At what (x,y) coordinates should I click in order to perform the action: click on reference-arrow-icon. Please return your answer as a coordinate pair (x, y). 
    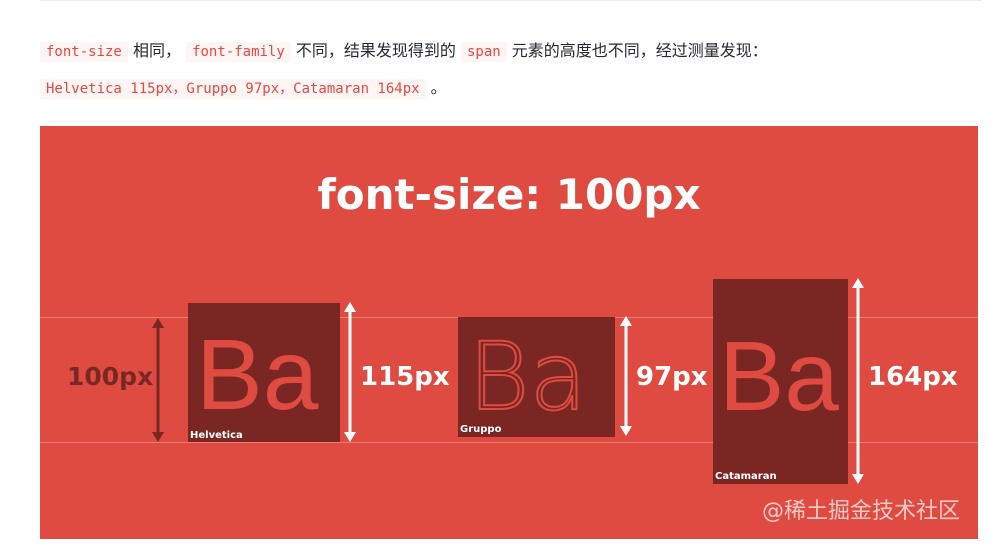
    Looking at the image, I should click on (158, 380).